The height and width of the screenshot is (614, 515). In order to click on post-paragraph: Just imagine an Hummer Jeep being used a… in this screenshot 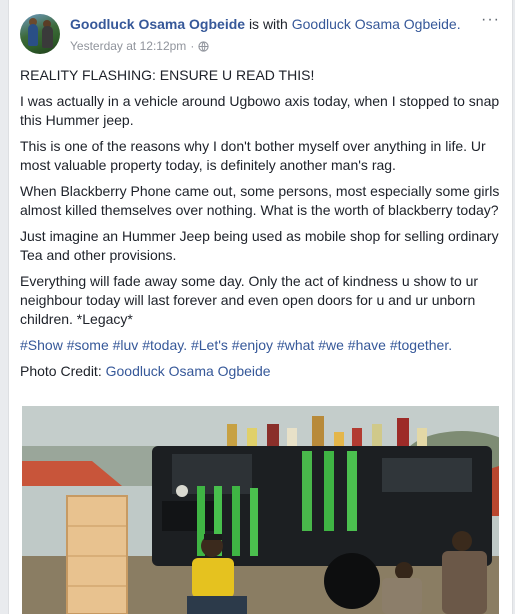, I will do `click(259, 245)`.